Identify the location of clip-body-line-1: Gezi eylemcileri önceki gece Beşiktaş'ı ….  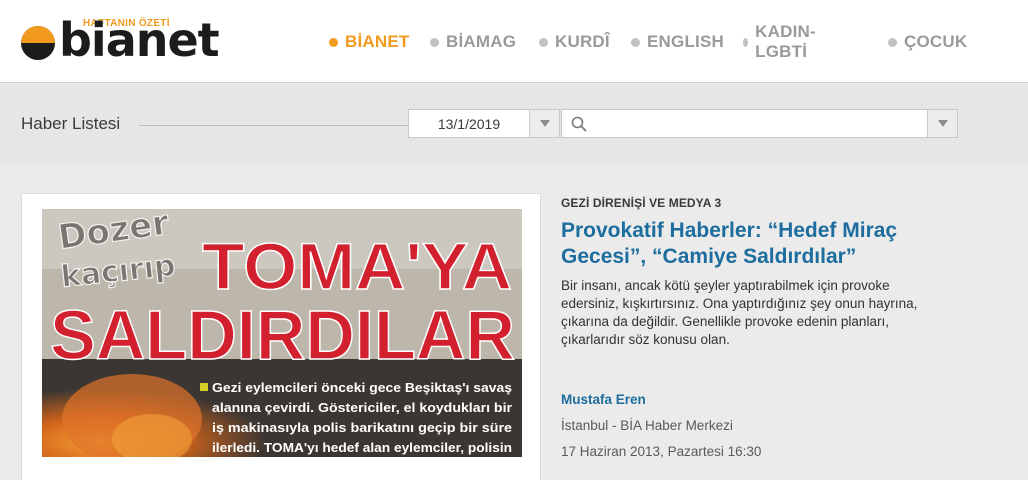
(362, 387).